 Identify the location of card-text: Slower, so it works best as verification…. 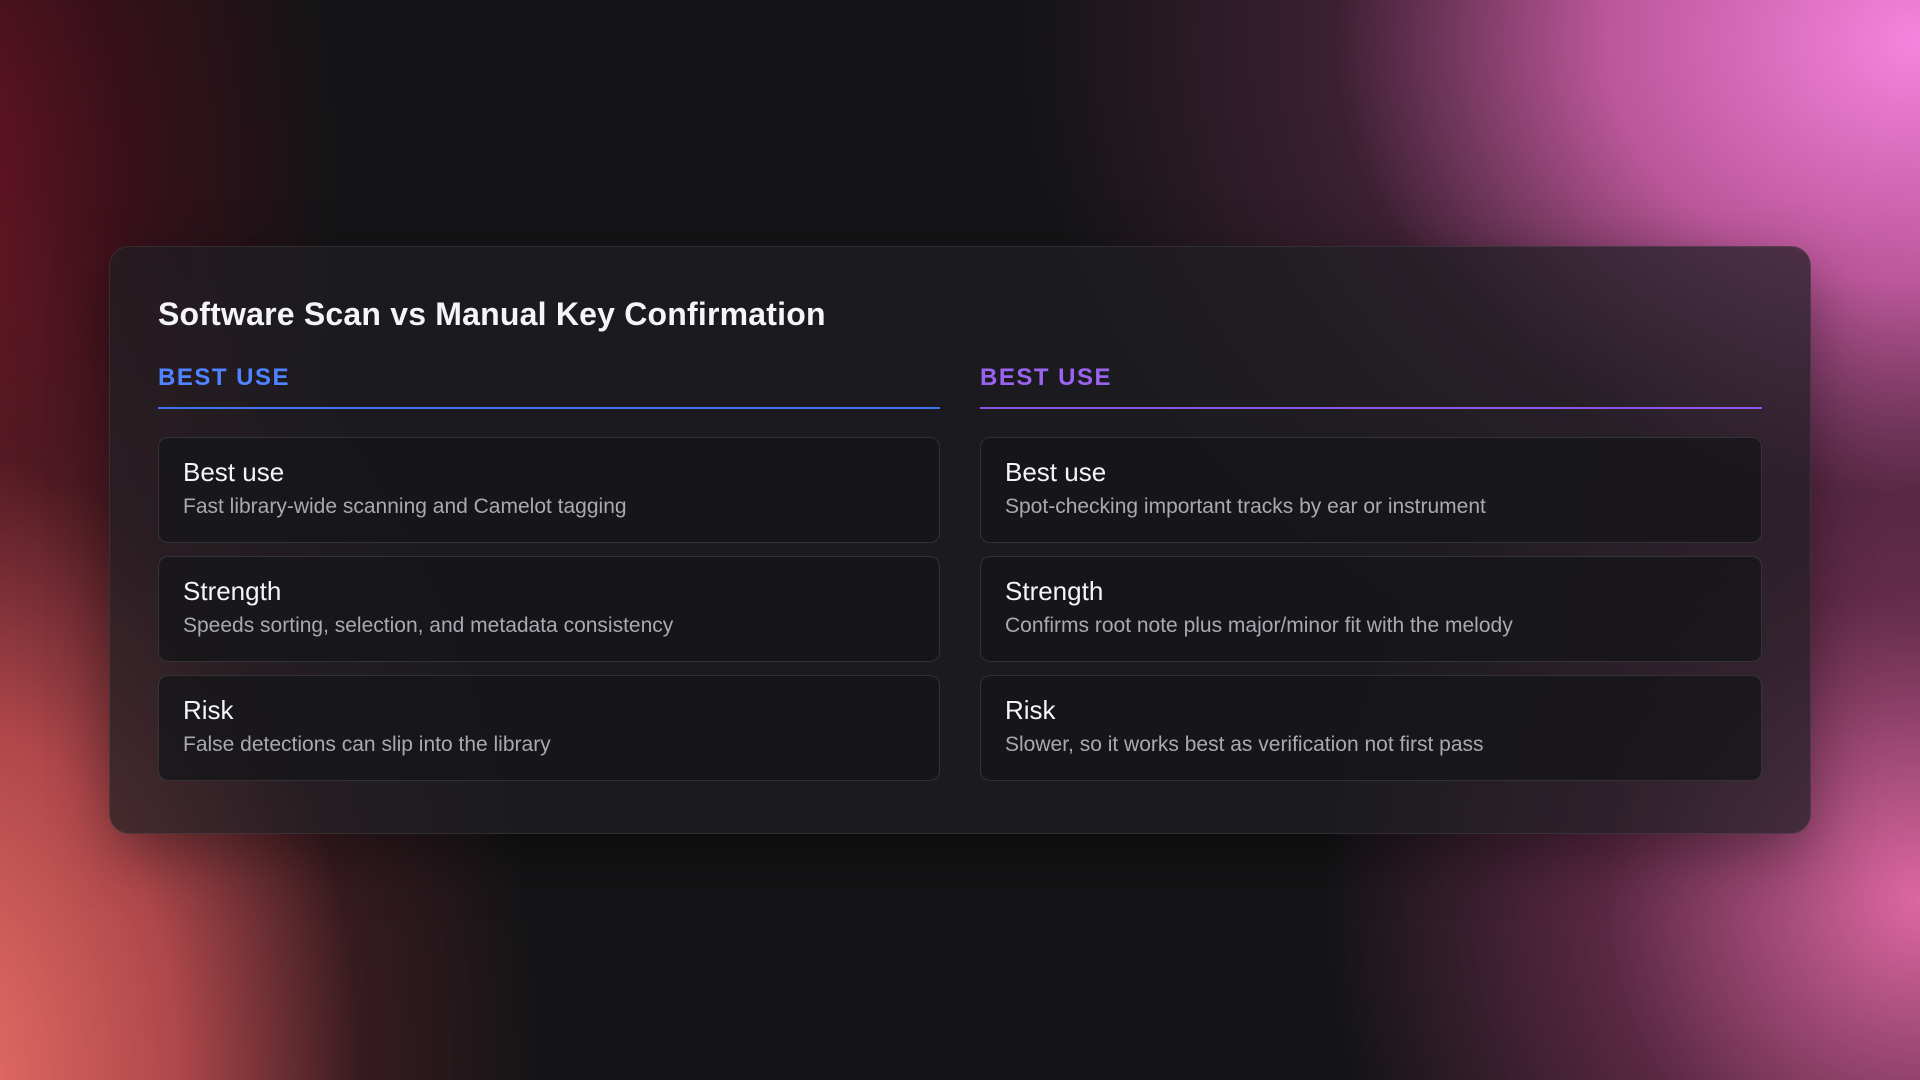
(1244, 744).